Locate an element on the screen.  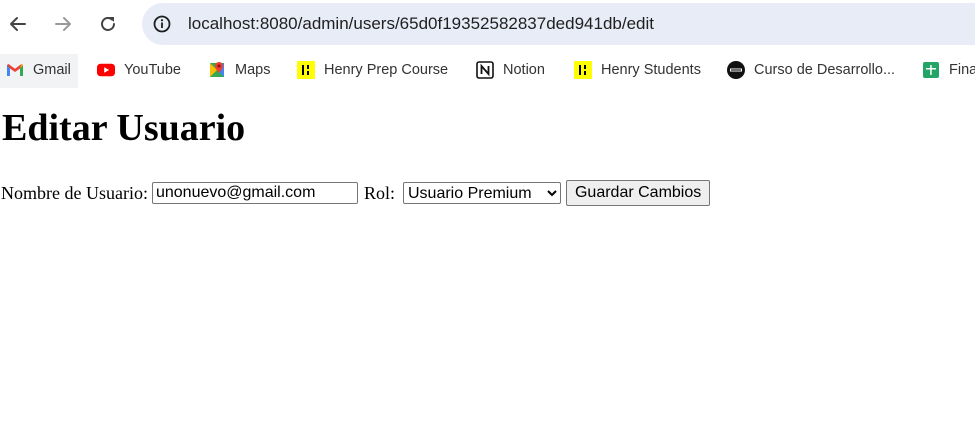
bookmark-label: Maps is located at coordinates (253, 70).